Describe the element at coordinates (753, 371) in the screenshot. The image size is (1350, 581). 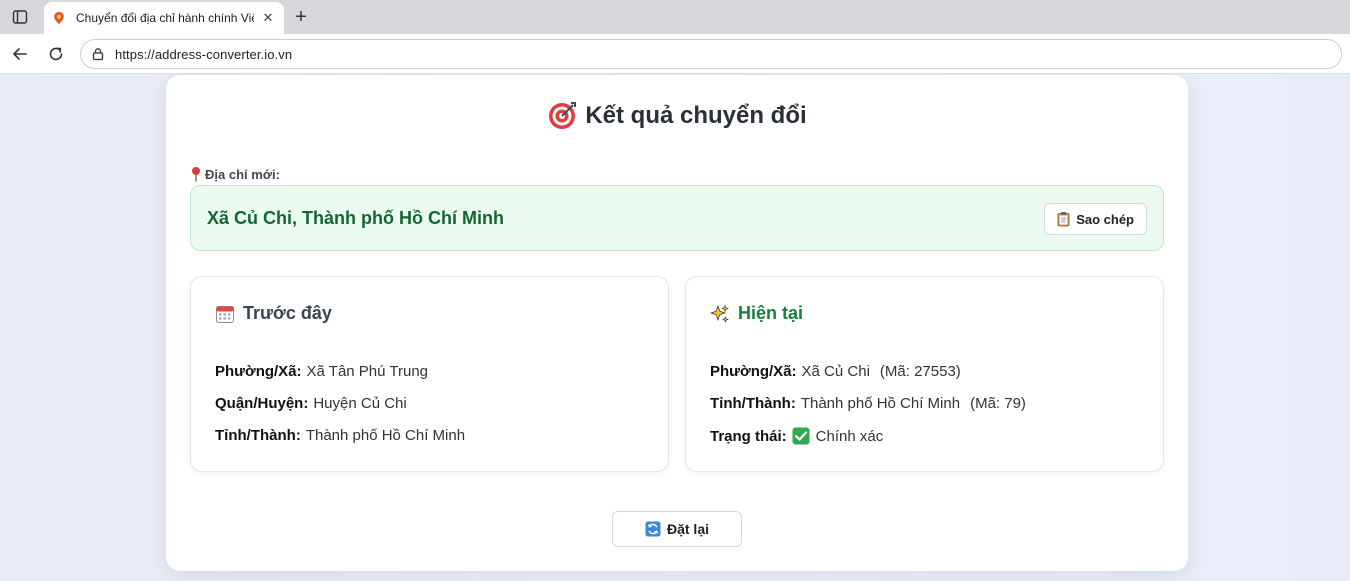
I see `current-ward-key: Phường/Xã:` at that location.